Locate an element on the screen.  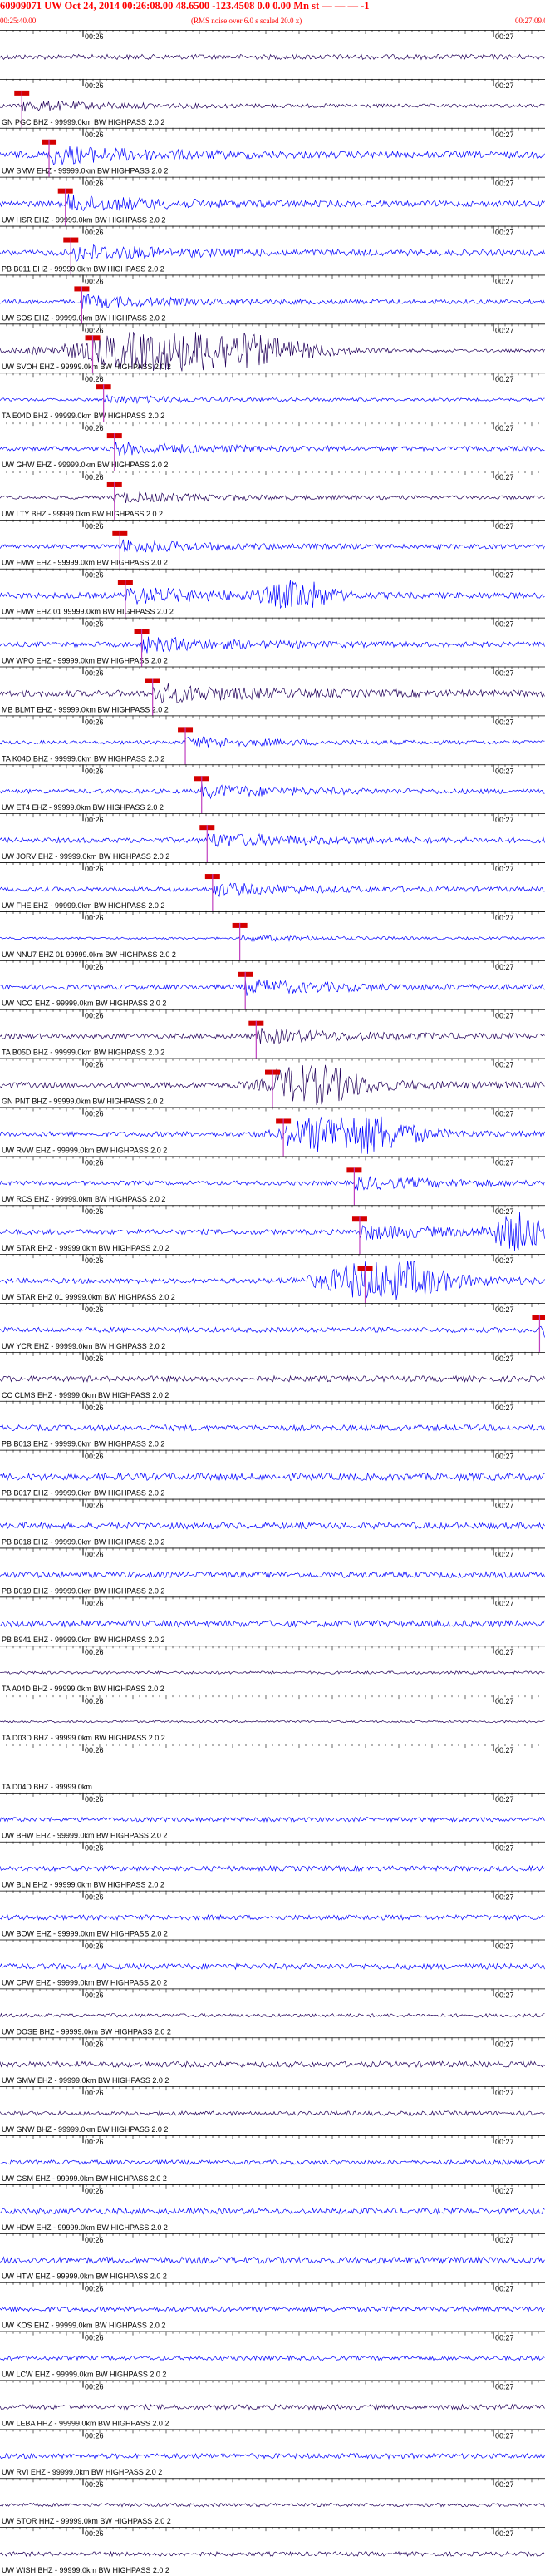
channel-label: UW WPO EHZ - 99999.0km BW HIGHPASS 2.0 2 is located at coordinates (85, 661).